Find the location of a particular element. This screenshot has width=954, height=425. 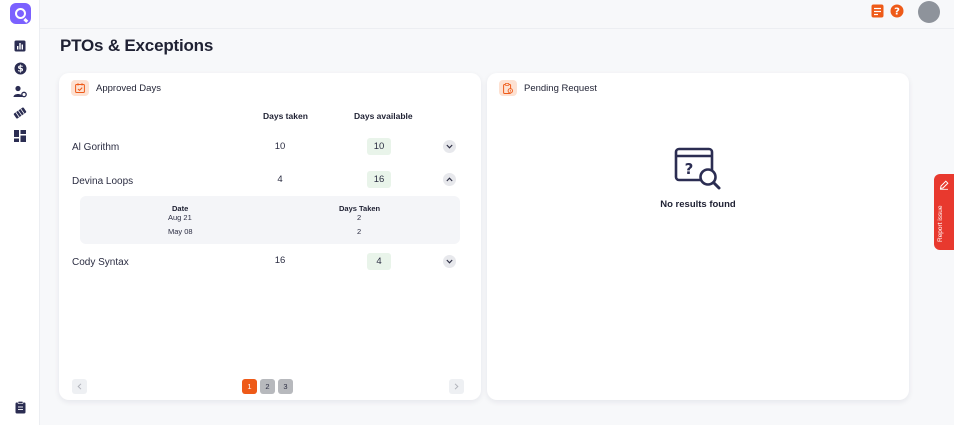

next-page-button is located at coordinates (456, 386).